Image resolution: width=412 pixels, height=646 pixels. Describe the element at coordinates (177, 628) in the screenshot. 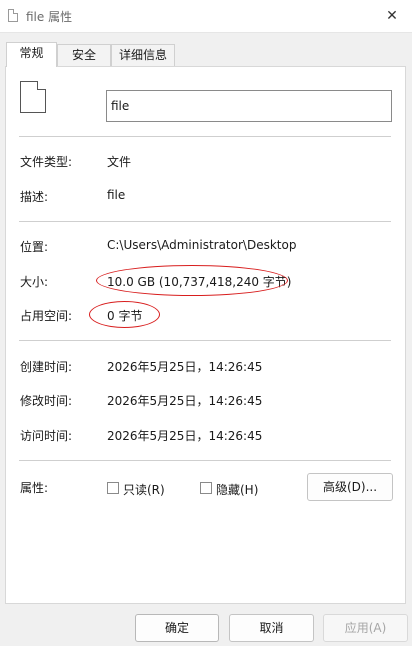

I see `ok-button: 确定` at that location.